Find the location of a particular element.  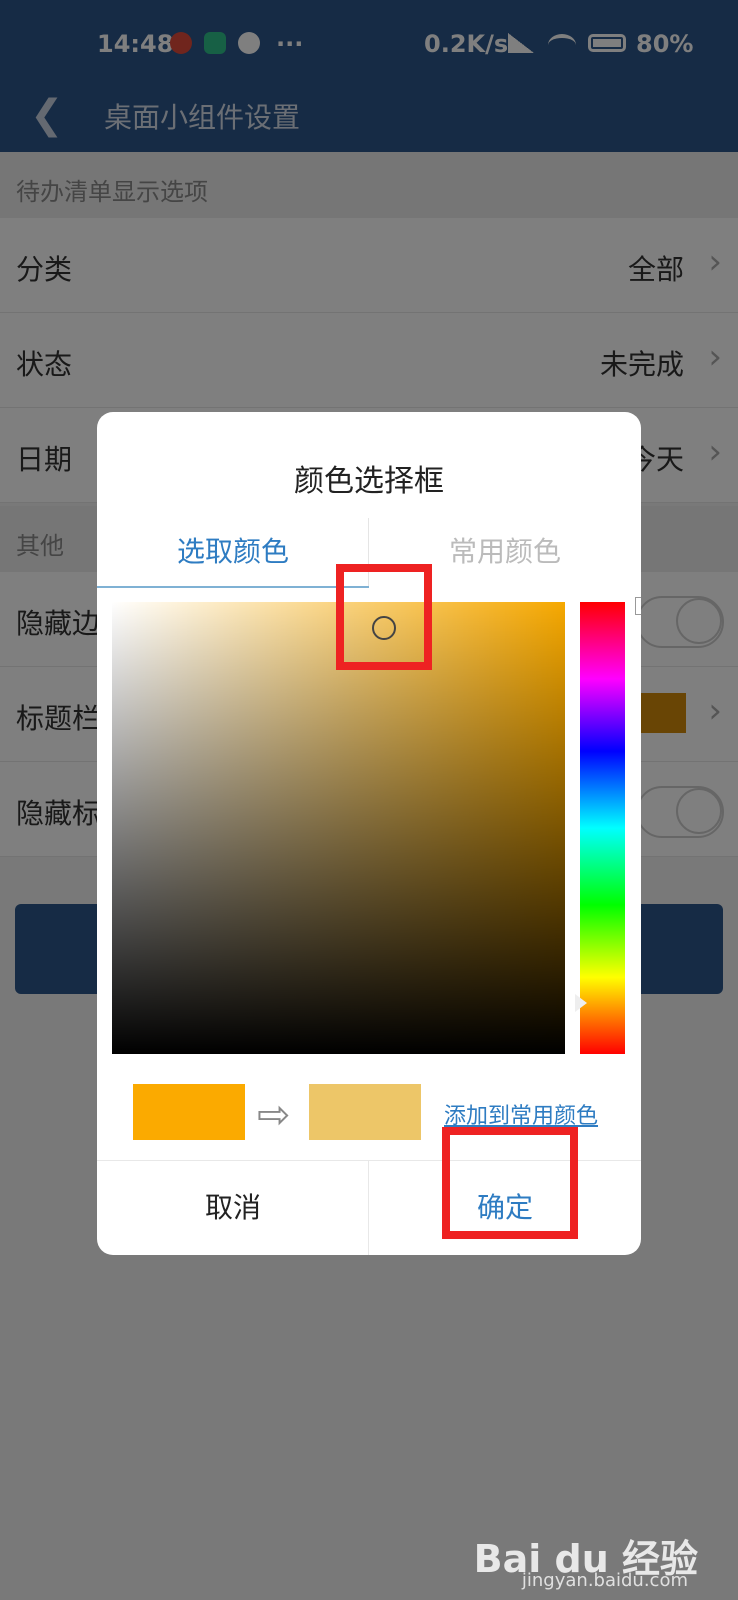

baidu-watermark-url: jingyan.baidu.com is located at coordinates (604, 1580).